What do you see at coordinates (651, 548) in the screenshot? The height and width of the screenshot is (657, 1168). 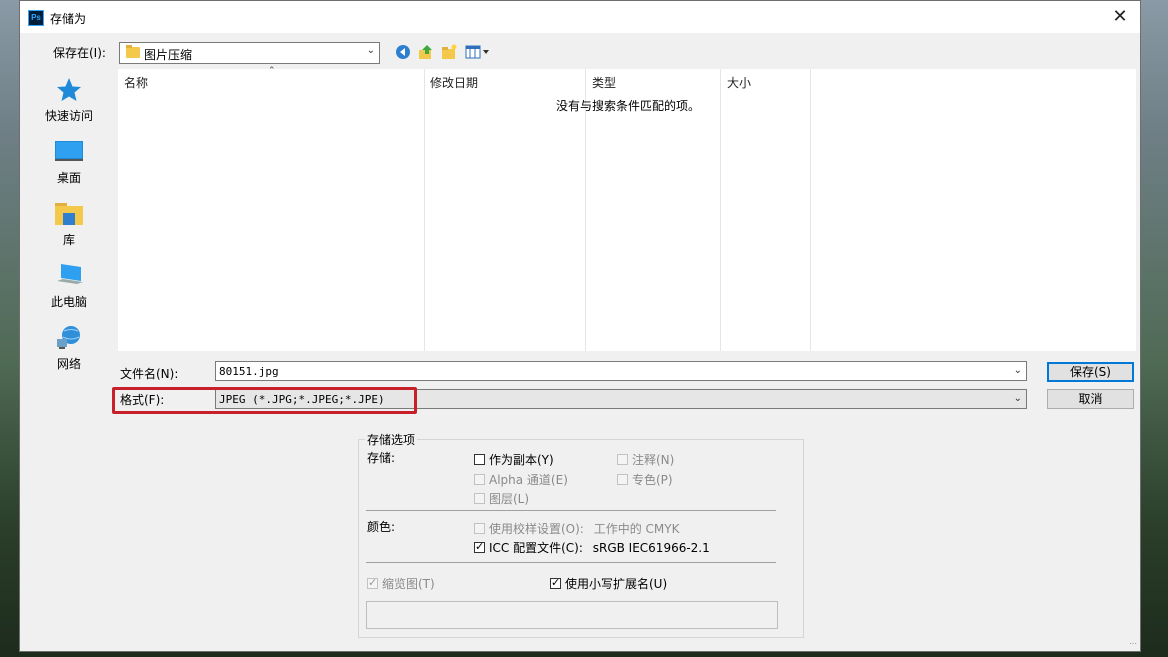 I see `icc-profile-value: sRGB IEC61966-2.1` at bounding box center [651, 548].